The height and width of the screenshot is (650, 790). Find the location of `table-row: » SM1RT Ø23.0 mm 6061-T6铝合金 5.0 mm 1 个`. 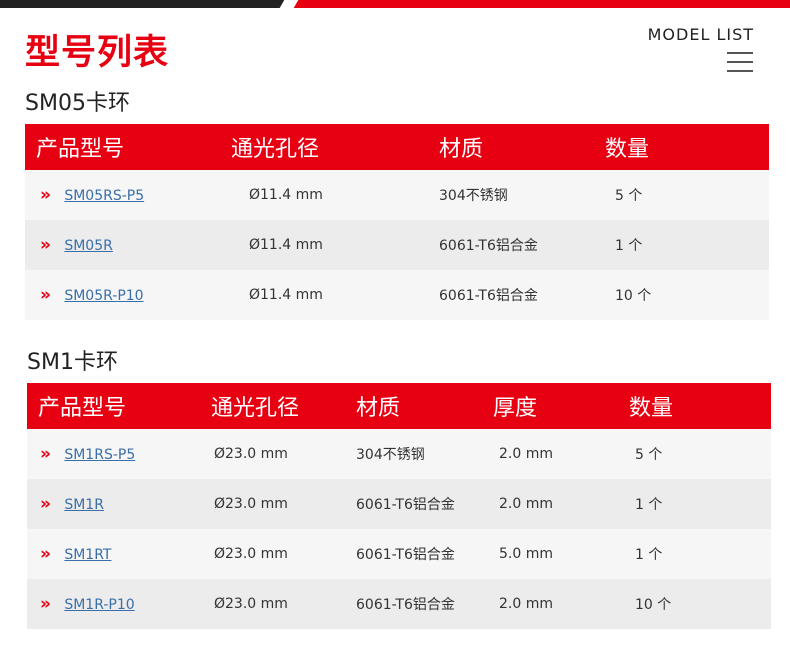

table-row: » SM1RT Ø23.0 mm 6061-T6铝合金 5.0 mm 1 个 is located at coordinates (399, 554).